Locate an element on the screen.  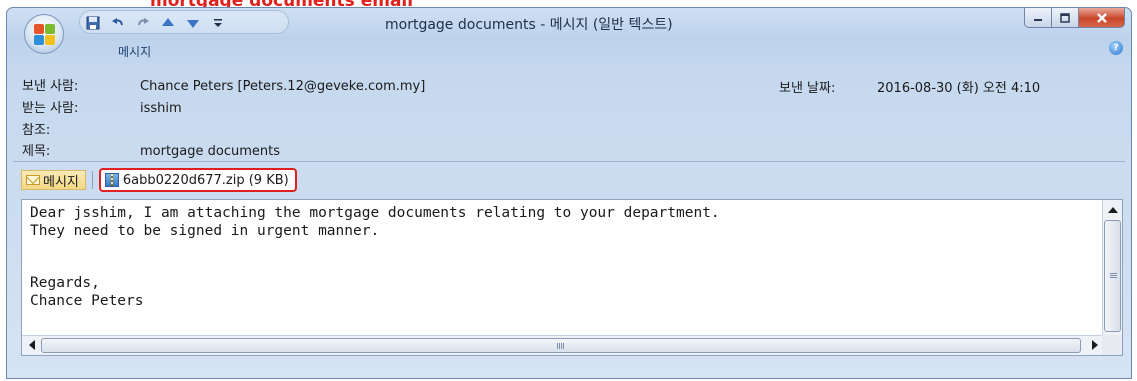
message-view-label: 메시지 is located at coordinates (61, 182).